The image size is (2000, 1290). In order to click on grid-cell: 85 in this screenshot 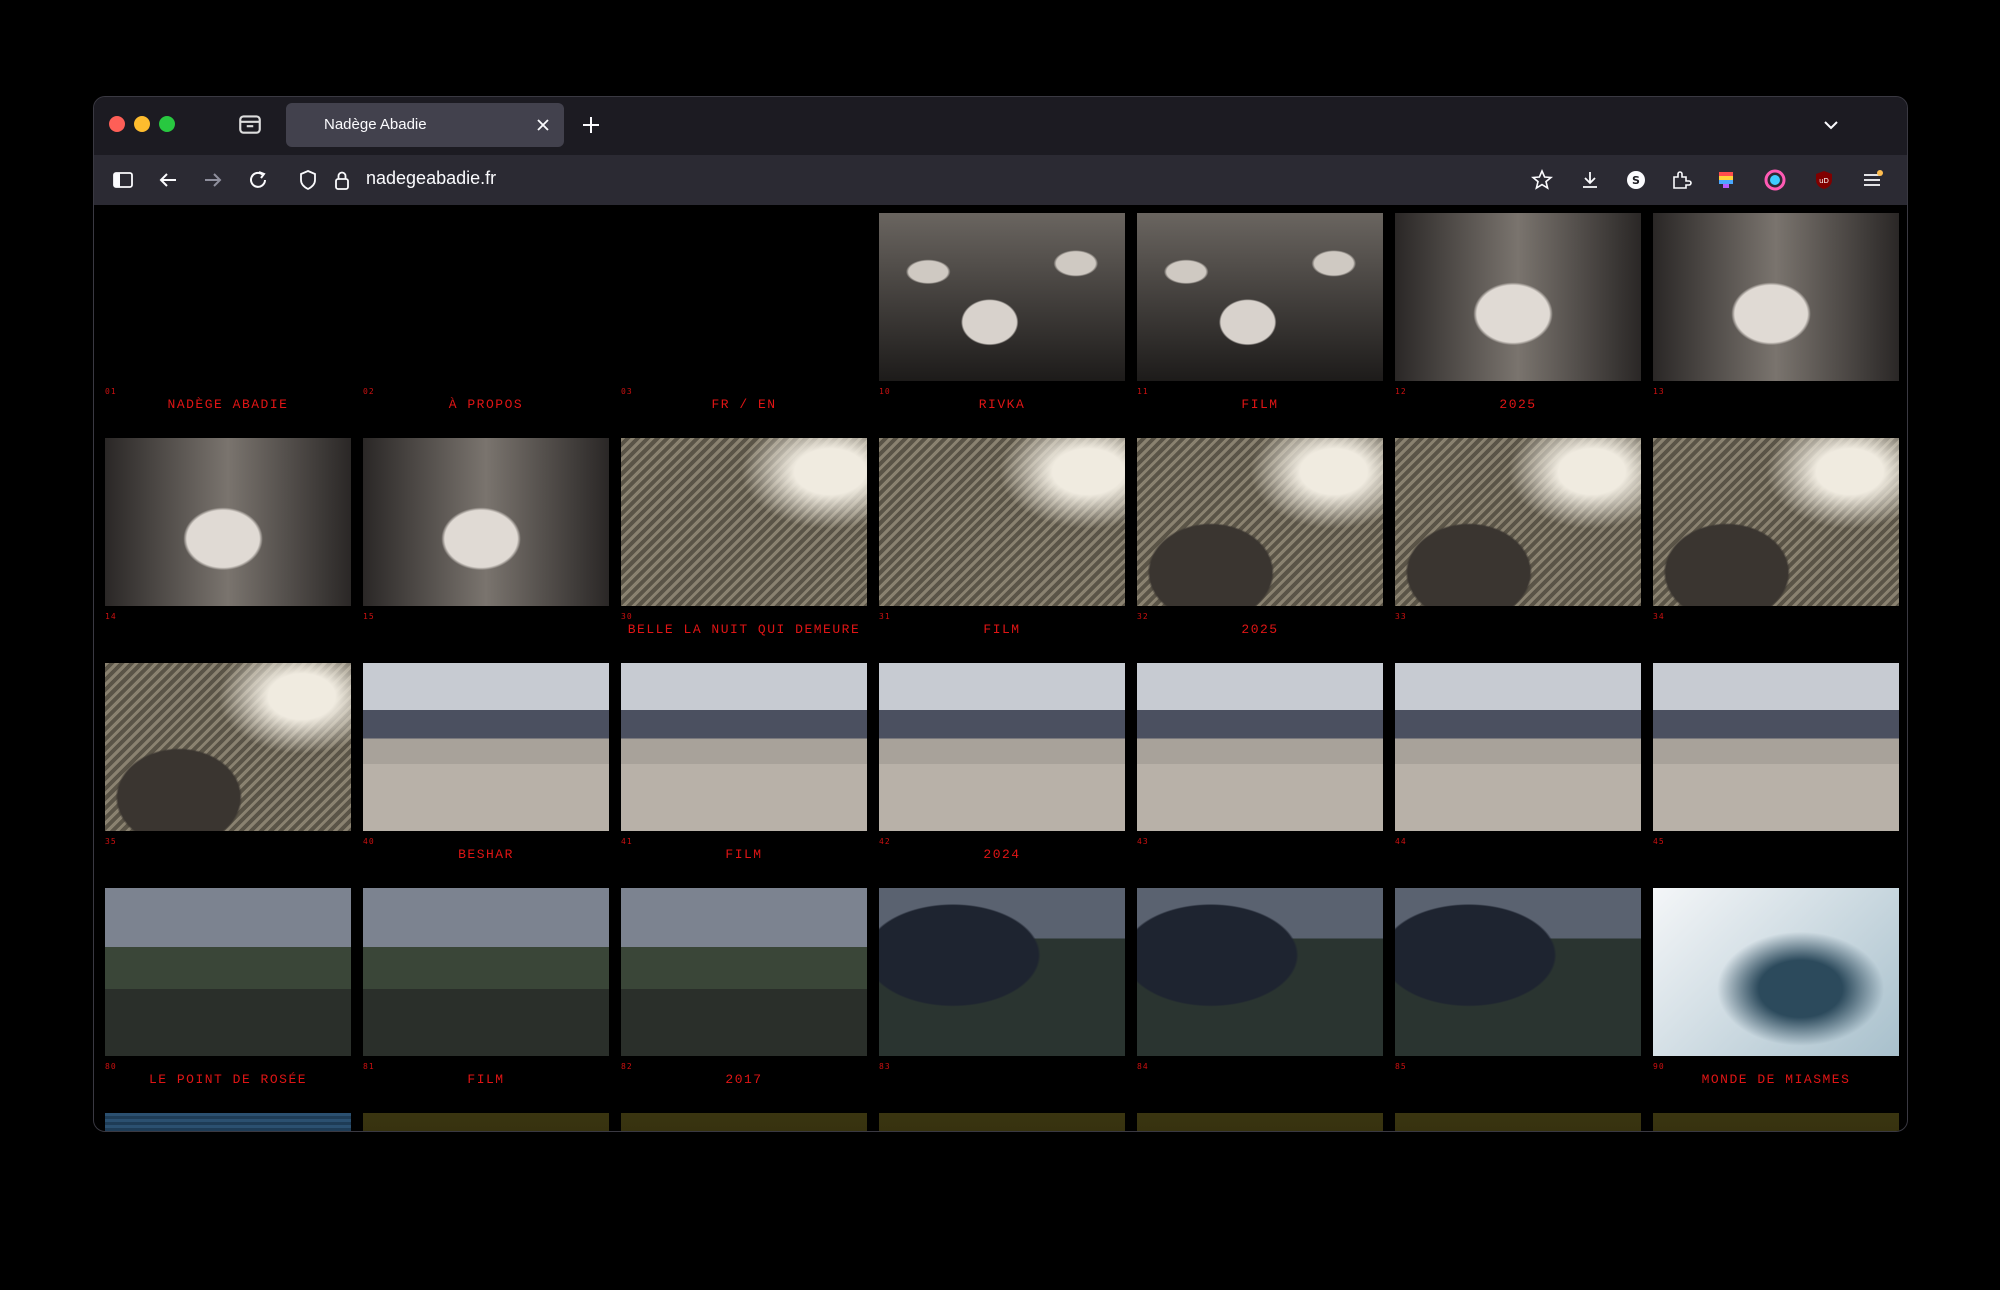, I will do `click(1518, 1000)`.